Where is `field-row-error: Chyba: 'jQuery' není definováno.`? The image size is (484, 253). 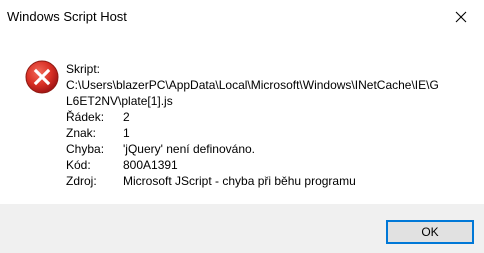 field-row-error: Chyba: 'jQuery' není definováno. is located at coordinates (266, 149).